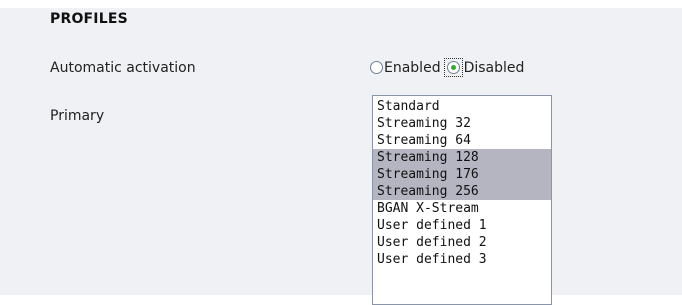 This screenshot has height=305, width=682. What do you see at coordinates (494, 68) in the screenshot?
I see `disabled-radio-label: Disabled` at bounding box center [494, 68].